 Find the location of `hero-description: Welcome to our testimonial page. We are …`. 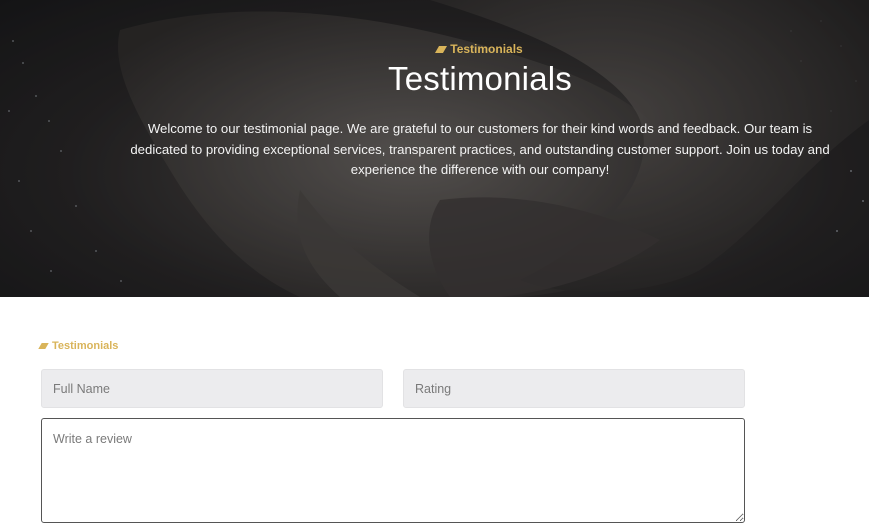

hero-description: Welcome to our testimonial page. We are … is located at coordinates (480, 149).